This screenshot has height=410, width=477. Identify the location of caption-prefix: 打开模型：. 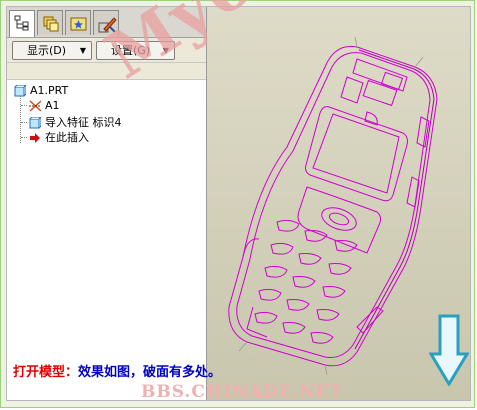
(46, 372).